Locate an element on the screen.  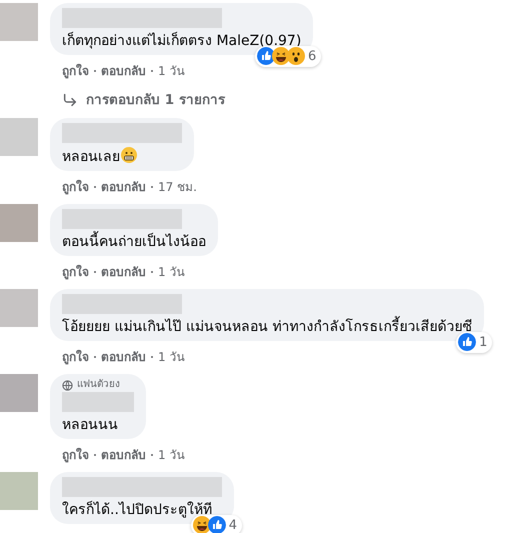
globe-icon is located at coordinates (67, 385).